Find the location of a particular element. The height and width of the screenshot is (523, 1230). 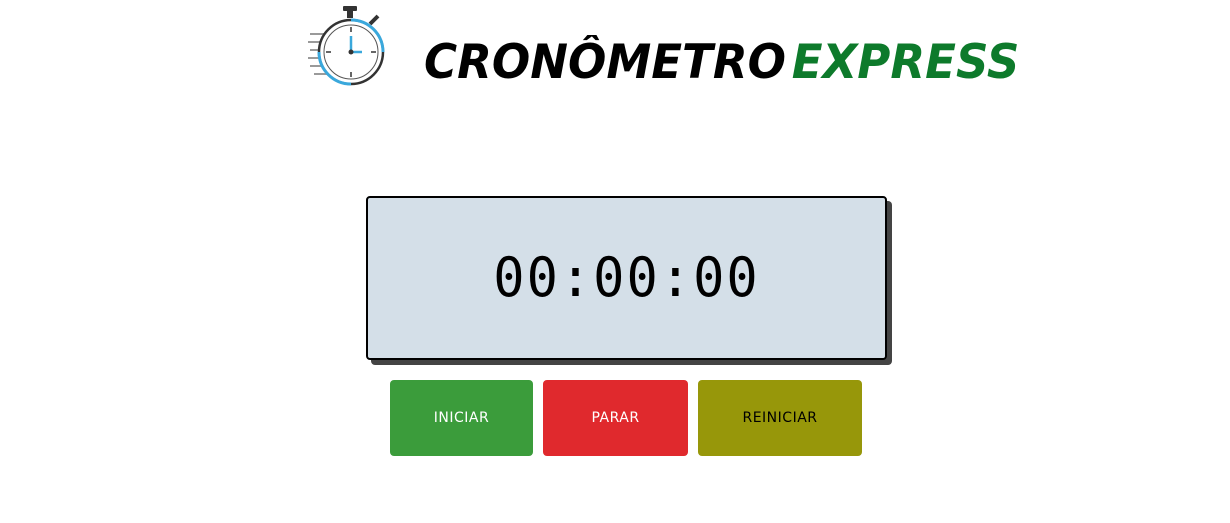

start-button-label: INICIAR is located at coordinates (461, 418).